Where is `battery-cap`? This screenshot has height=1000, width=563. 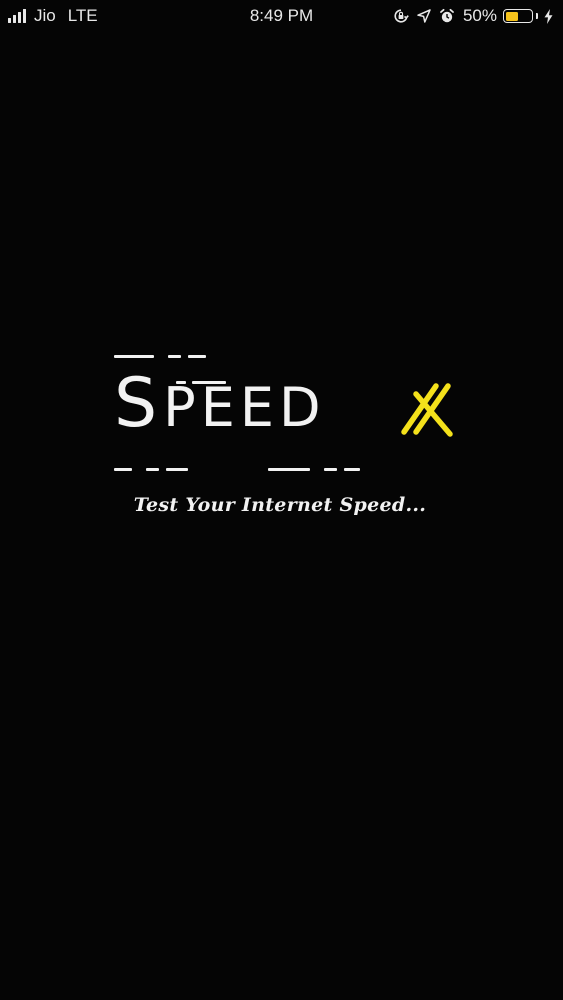
battery-cap is located at coordinates (537, 16).